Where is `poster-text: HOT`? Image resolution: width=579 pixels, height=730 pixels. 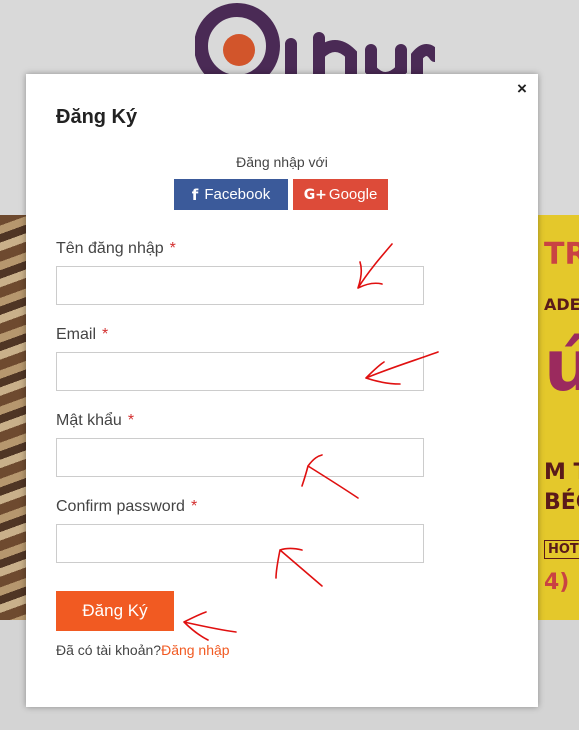 poster-text: HOT is located at coordinates (561, 549).